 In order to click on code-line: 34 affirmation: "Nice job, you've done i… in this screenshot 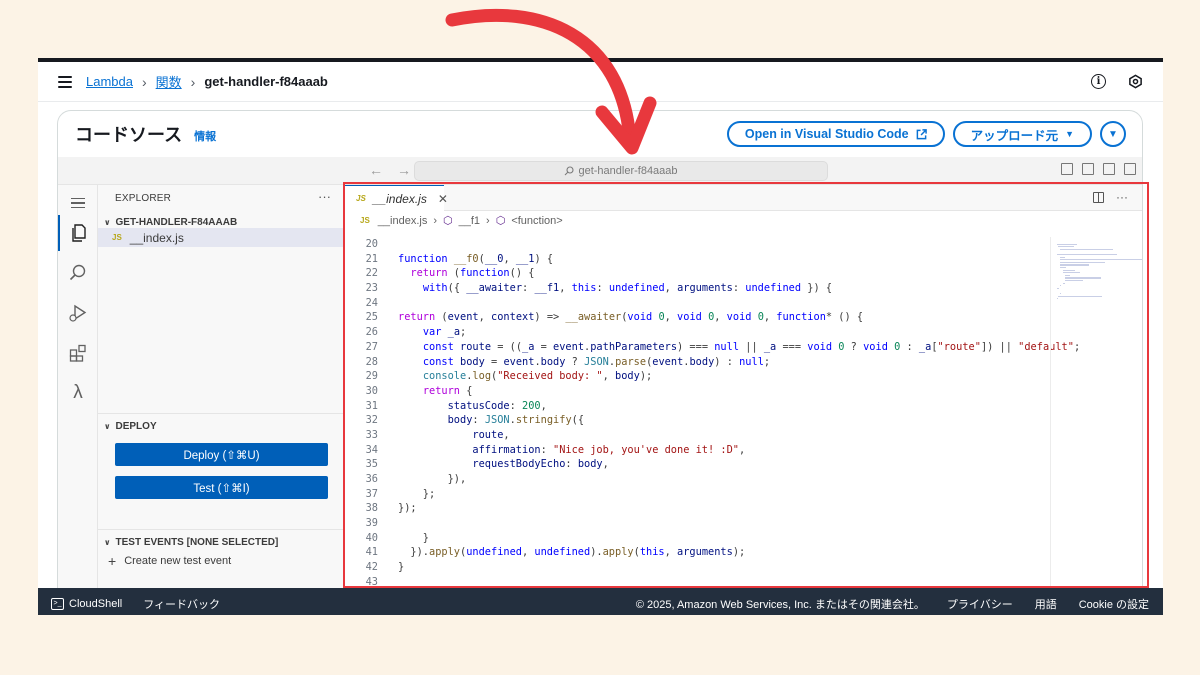, I will do `click(697, 450)`.